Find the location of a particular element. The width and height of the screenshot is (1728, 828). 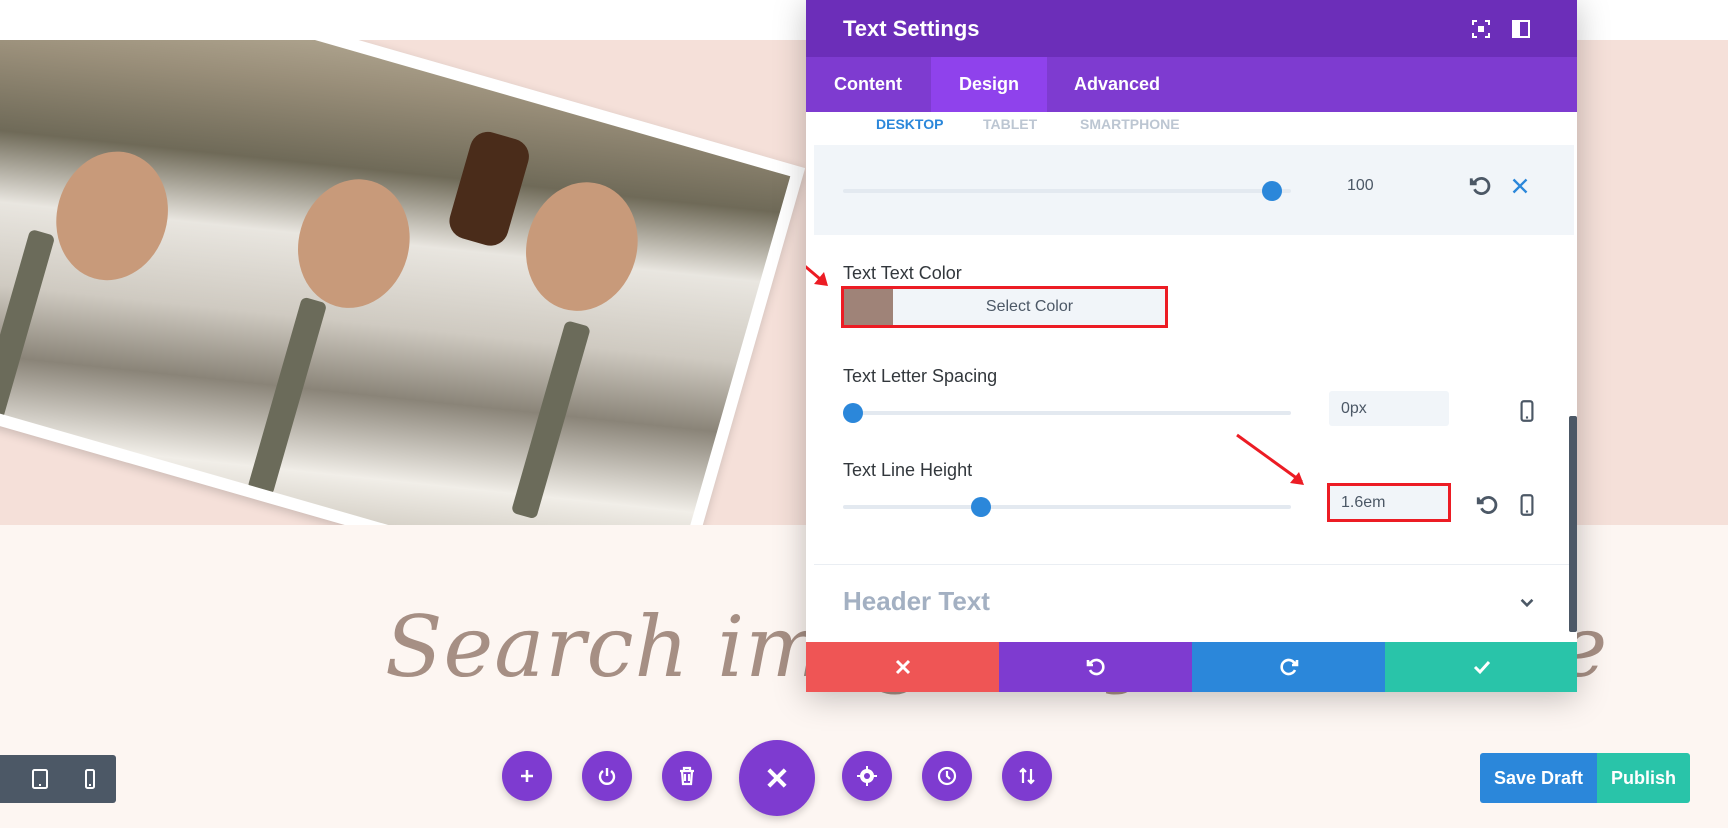

load-layout-button is located at coordinates (607, 776).